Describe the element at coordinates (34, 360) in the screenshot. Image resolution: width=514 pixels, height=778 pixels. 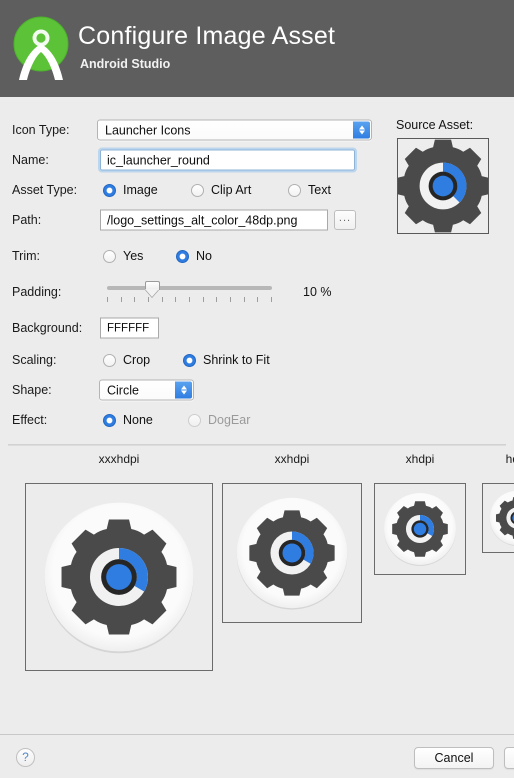
I see `scaling-label: Scaling:` at that location.